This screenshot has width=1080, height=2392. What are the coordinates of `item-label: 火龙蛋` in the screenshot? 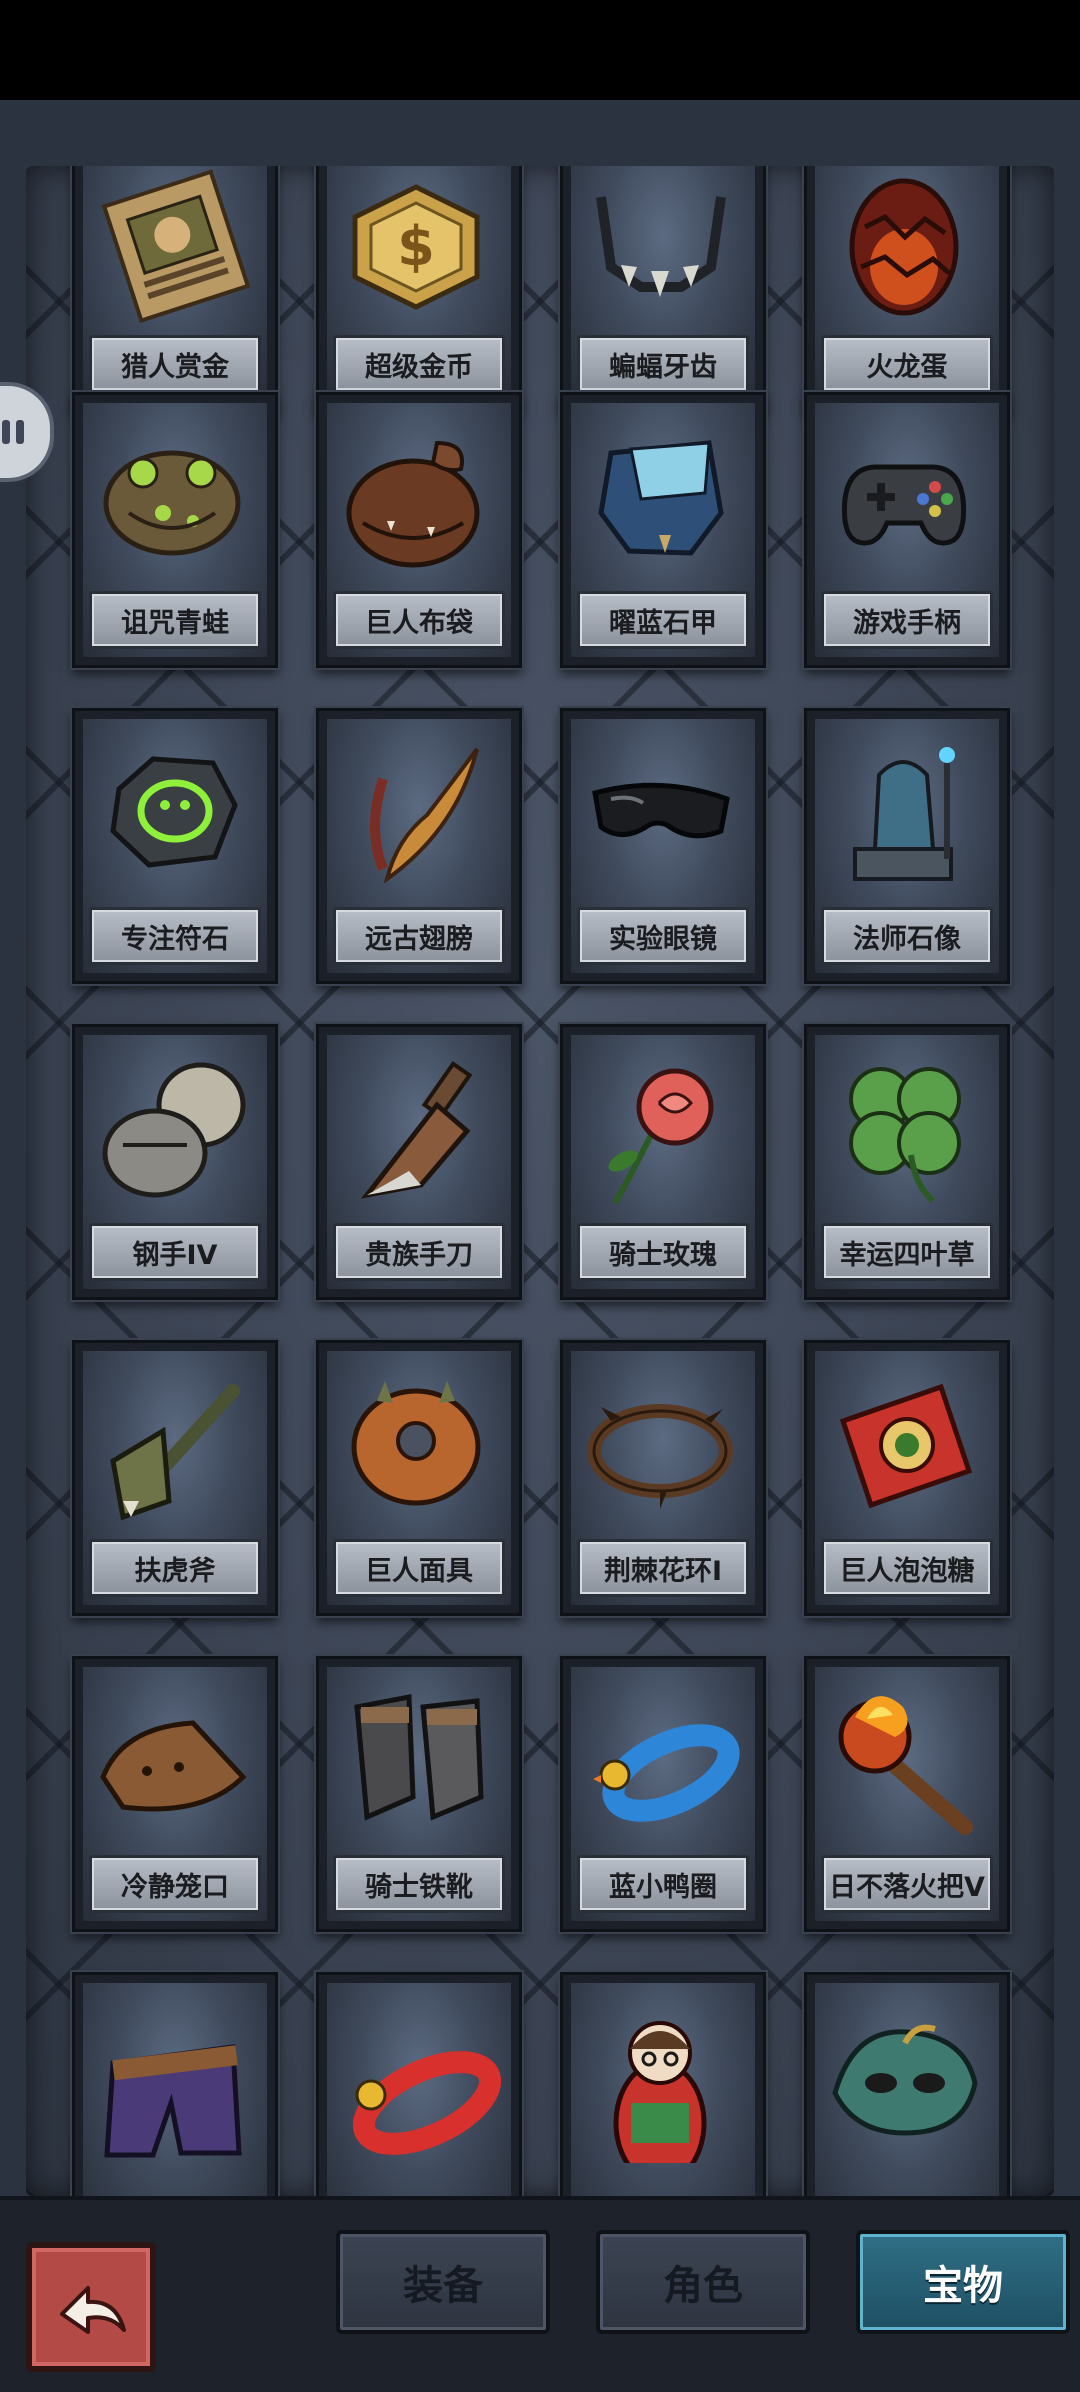 It's located at (907, 364).